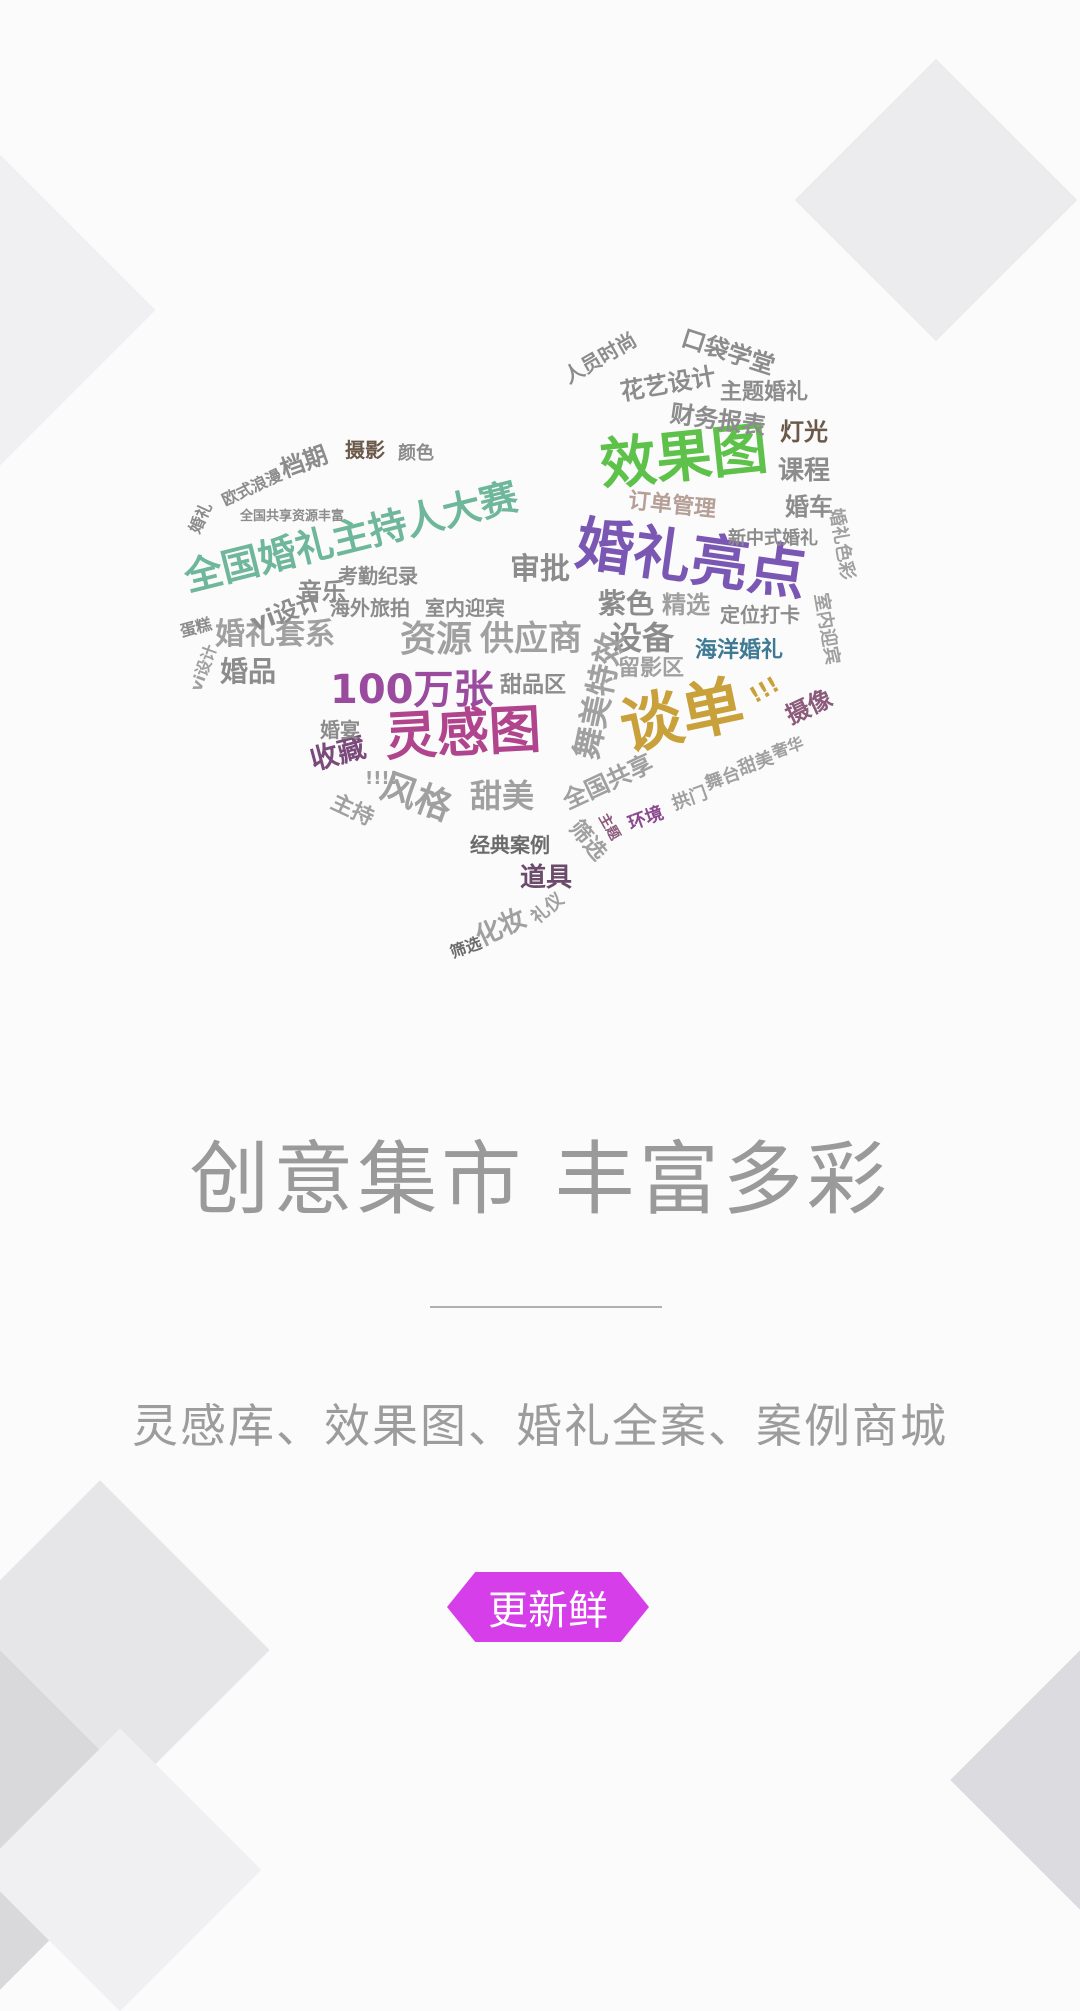 This screenshot has height=2011, width=1080. What do you see at coordinates (804, 432) in the screenshot?
I see `word: 灯光` at bounding box center [804, 432].